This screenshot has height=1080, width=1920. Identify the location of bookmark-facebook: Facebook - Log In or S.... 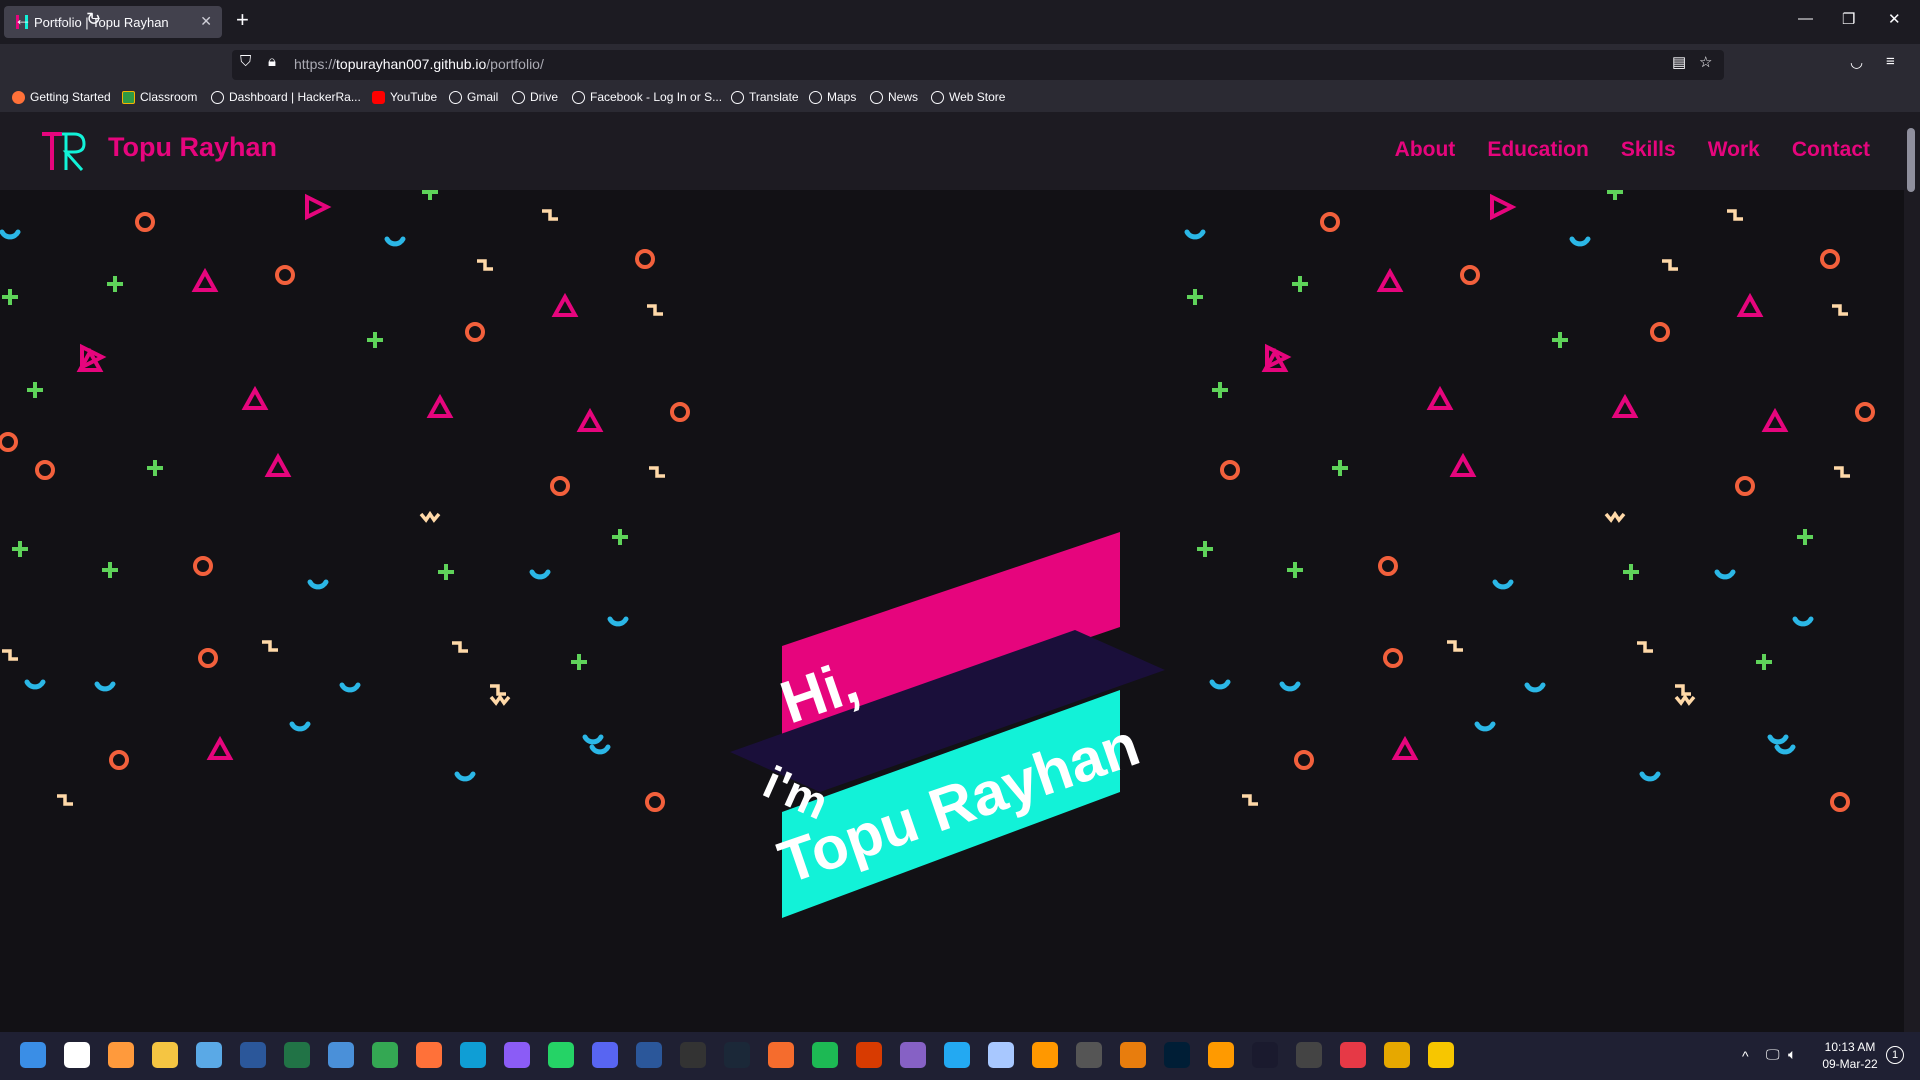
(647, 97).